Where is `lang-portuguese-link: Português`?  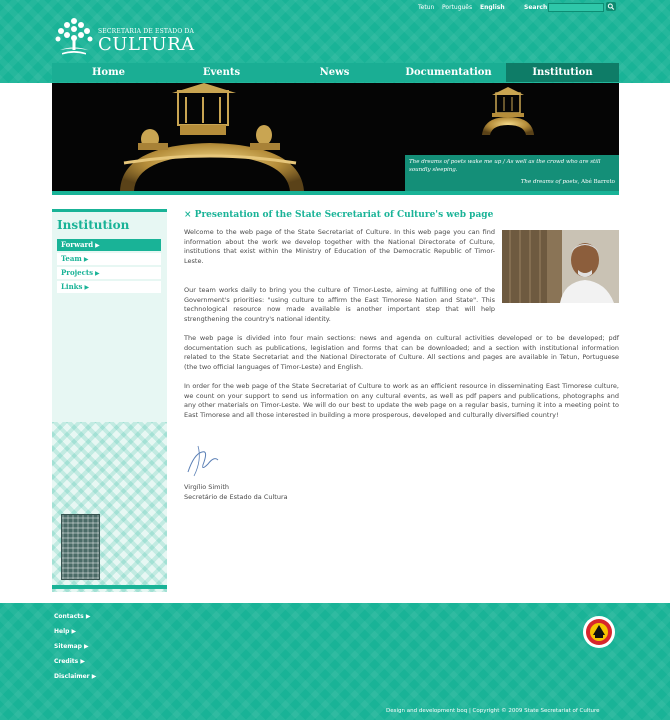
lang-portuguese-link: Português is located at coordinates (457, 7).